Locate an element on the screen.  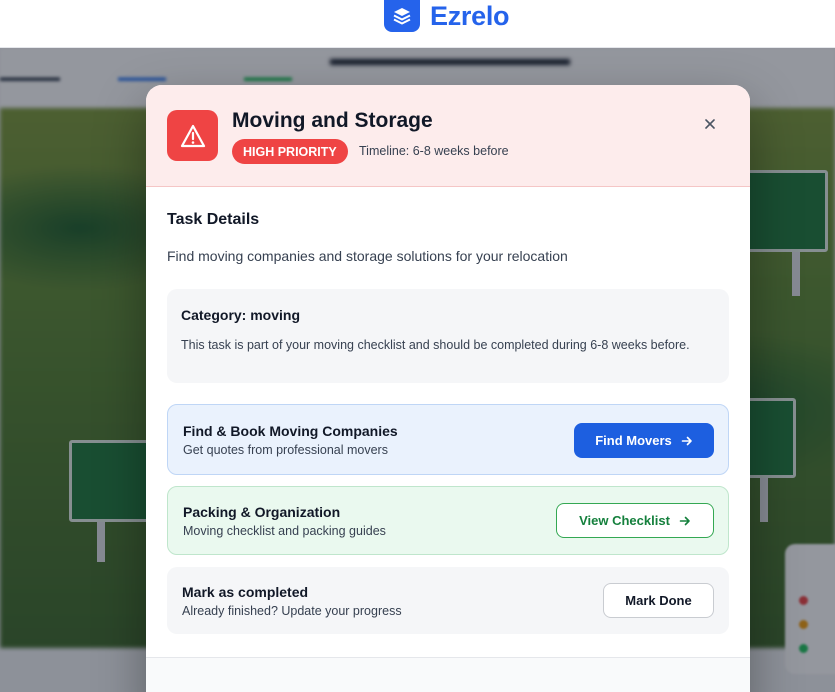
mark-done-button: Mark Done is located at coordinates (658, 600).